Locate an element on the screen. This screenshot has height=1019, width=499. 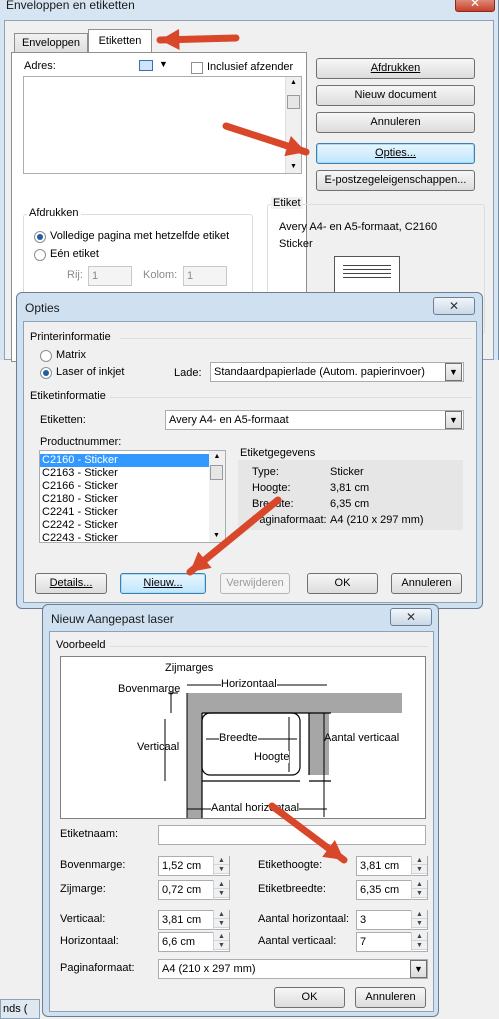
rij-label: Rij: is located at coordinates (75, 275).